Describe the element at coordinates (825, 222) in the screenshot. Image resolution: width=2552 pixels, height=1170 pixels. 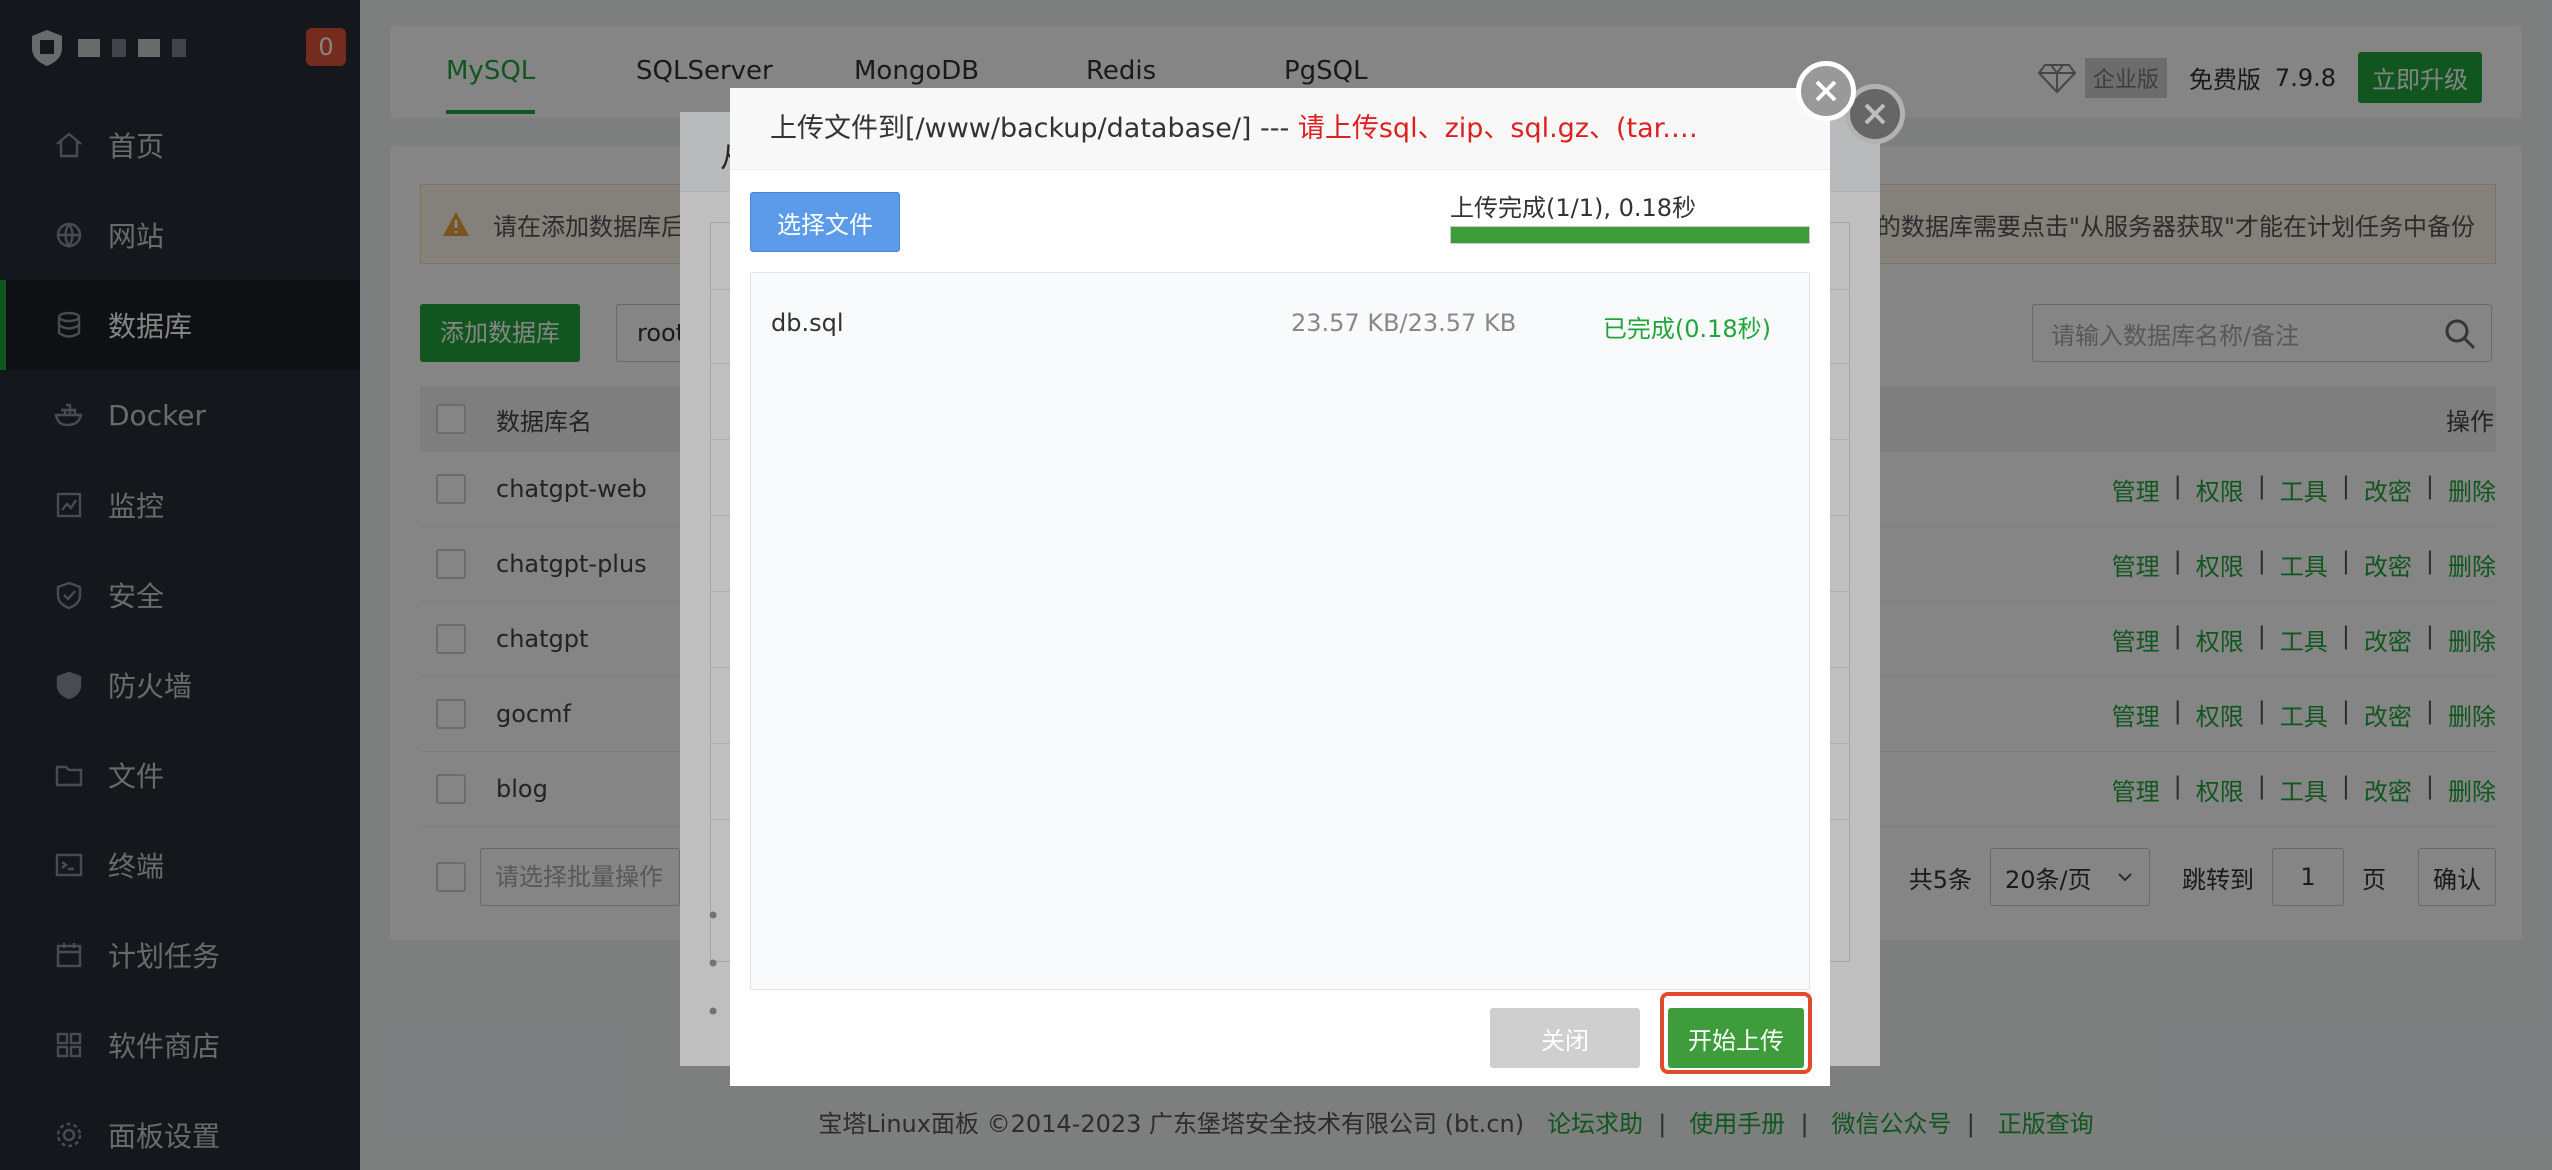
I see `choose-file-button: 选择文件` at that location.